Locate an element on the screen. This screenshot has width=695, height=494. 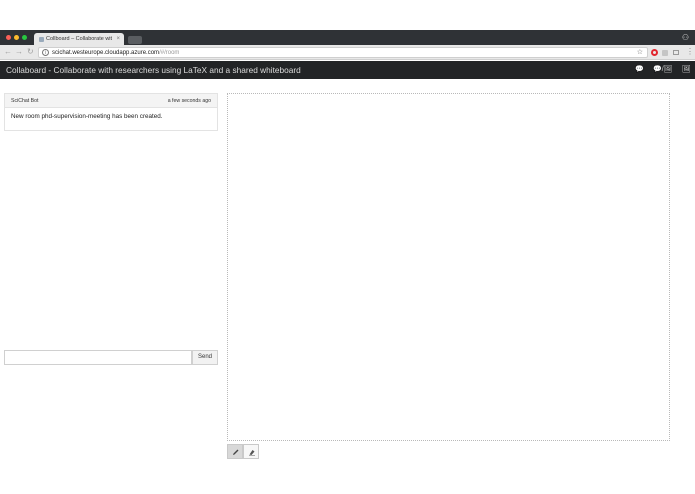
eraser-icon is located at coordinates (252, 453).